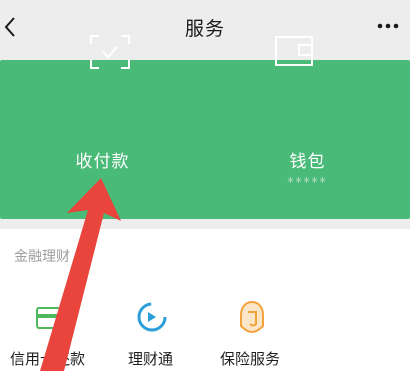 This screenshot has height=379, width=410. Describe the element at coordinates (42, 257) in the screenshot. I see `finance-section-title: 金融理财` at that location.